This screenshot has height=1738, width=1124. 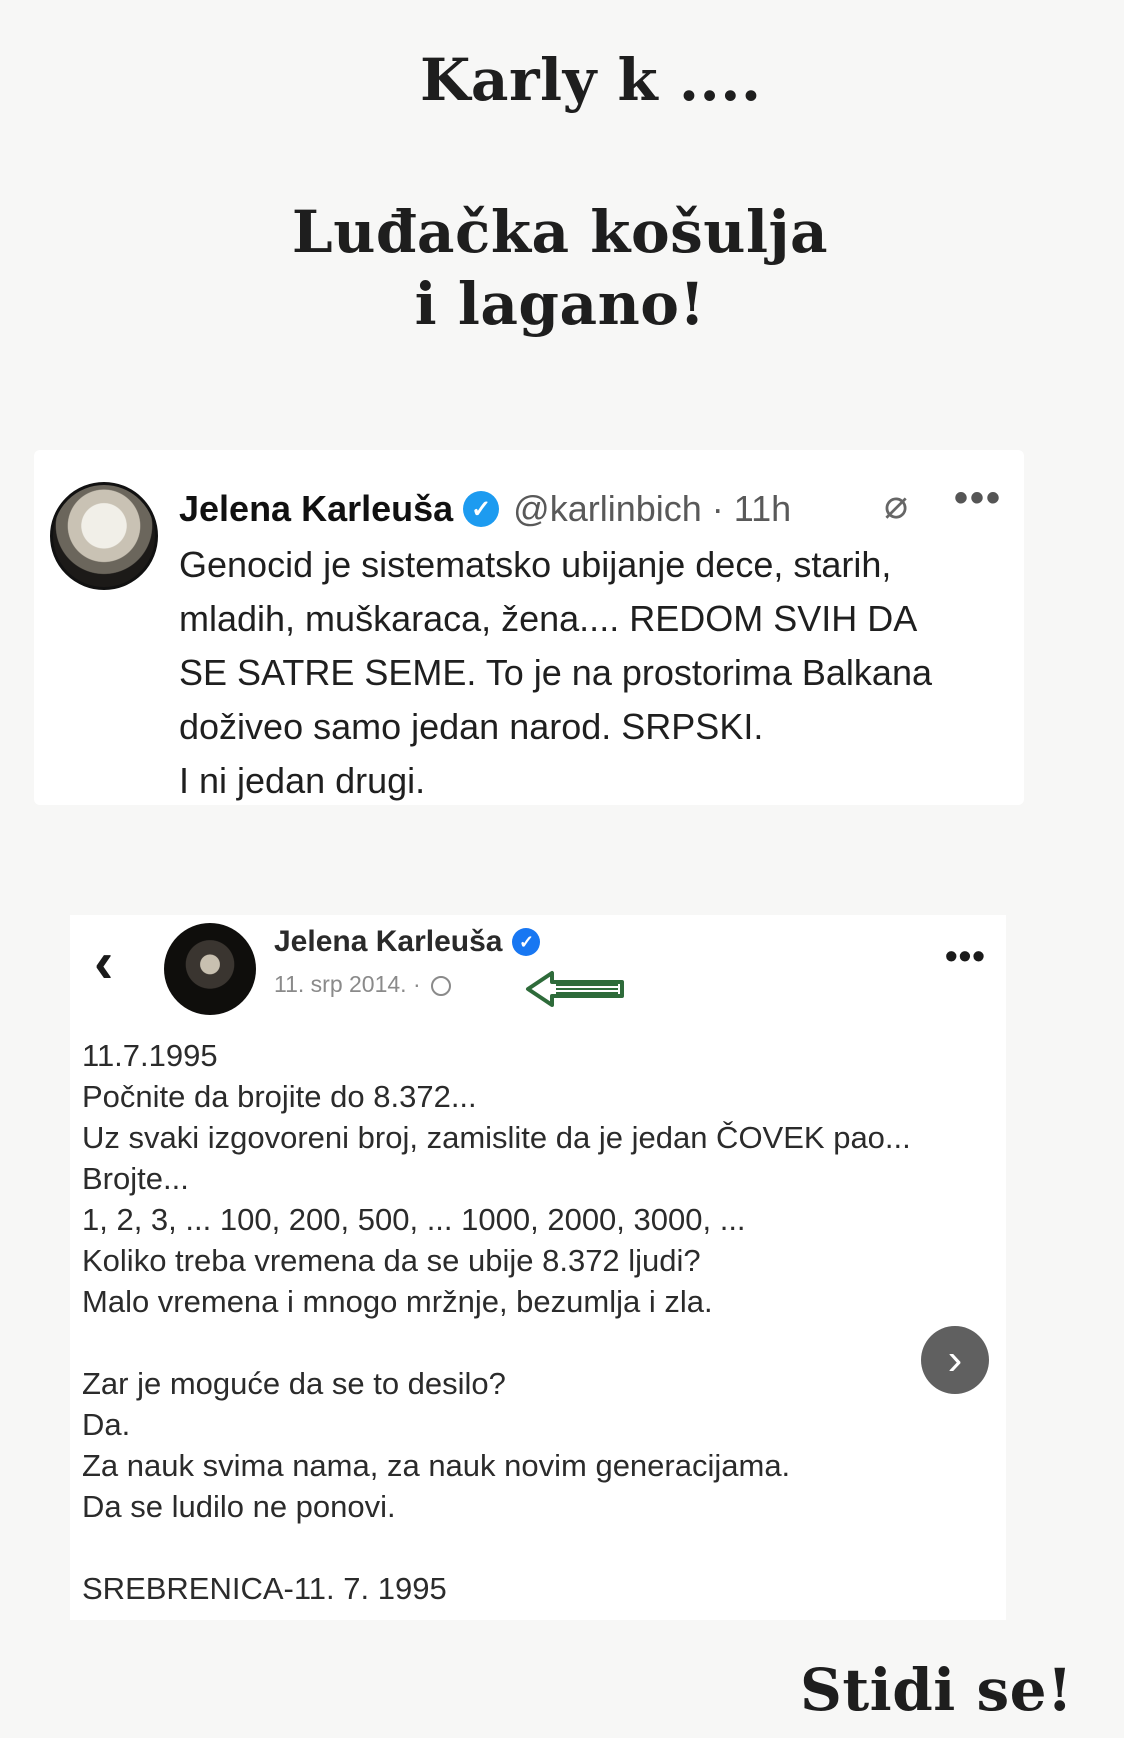 I want to click on fb-post-date: 11. srp 2014. ·, so click(x=362, y=984).